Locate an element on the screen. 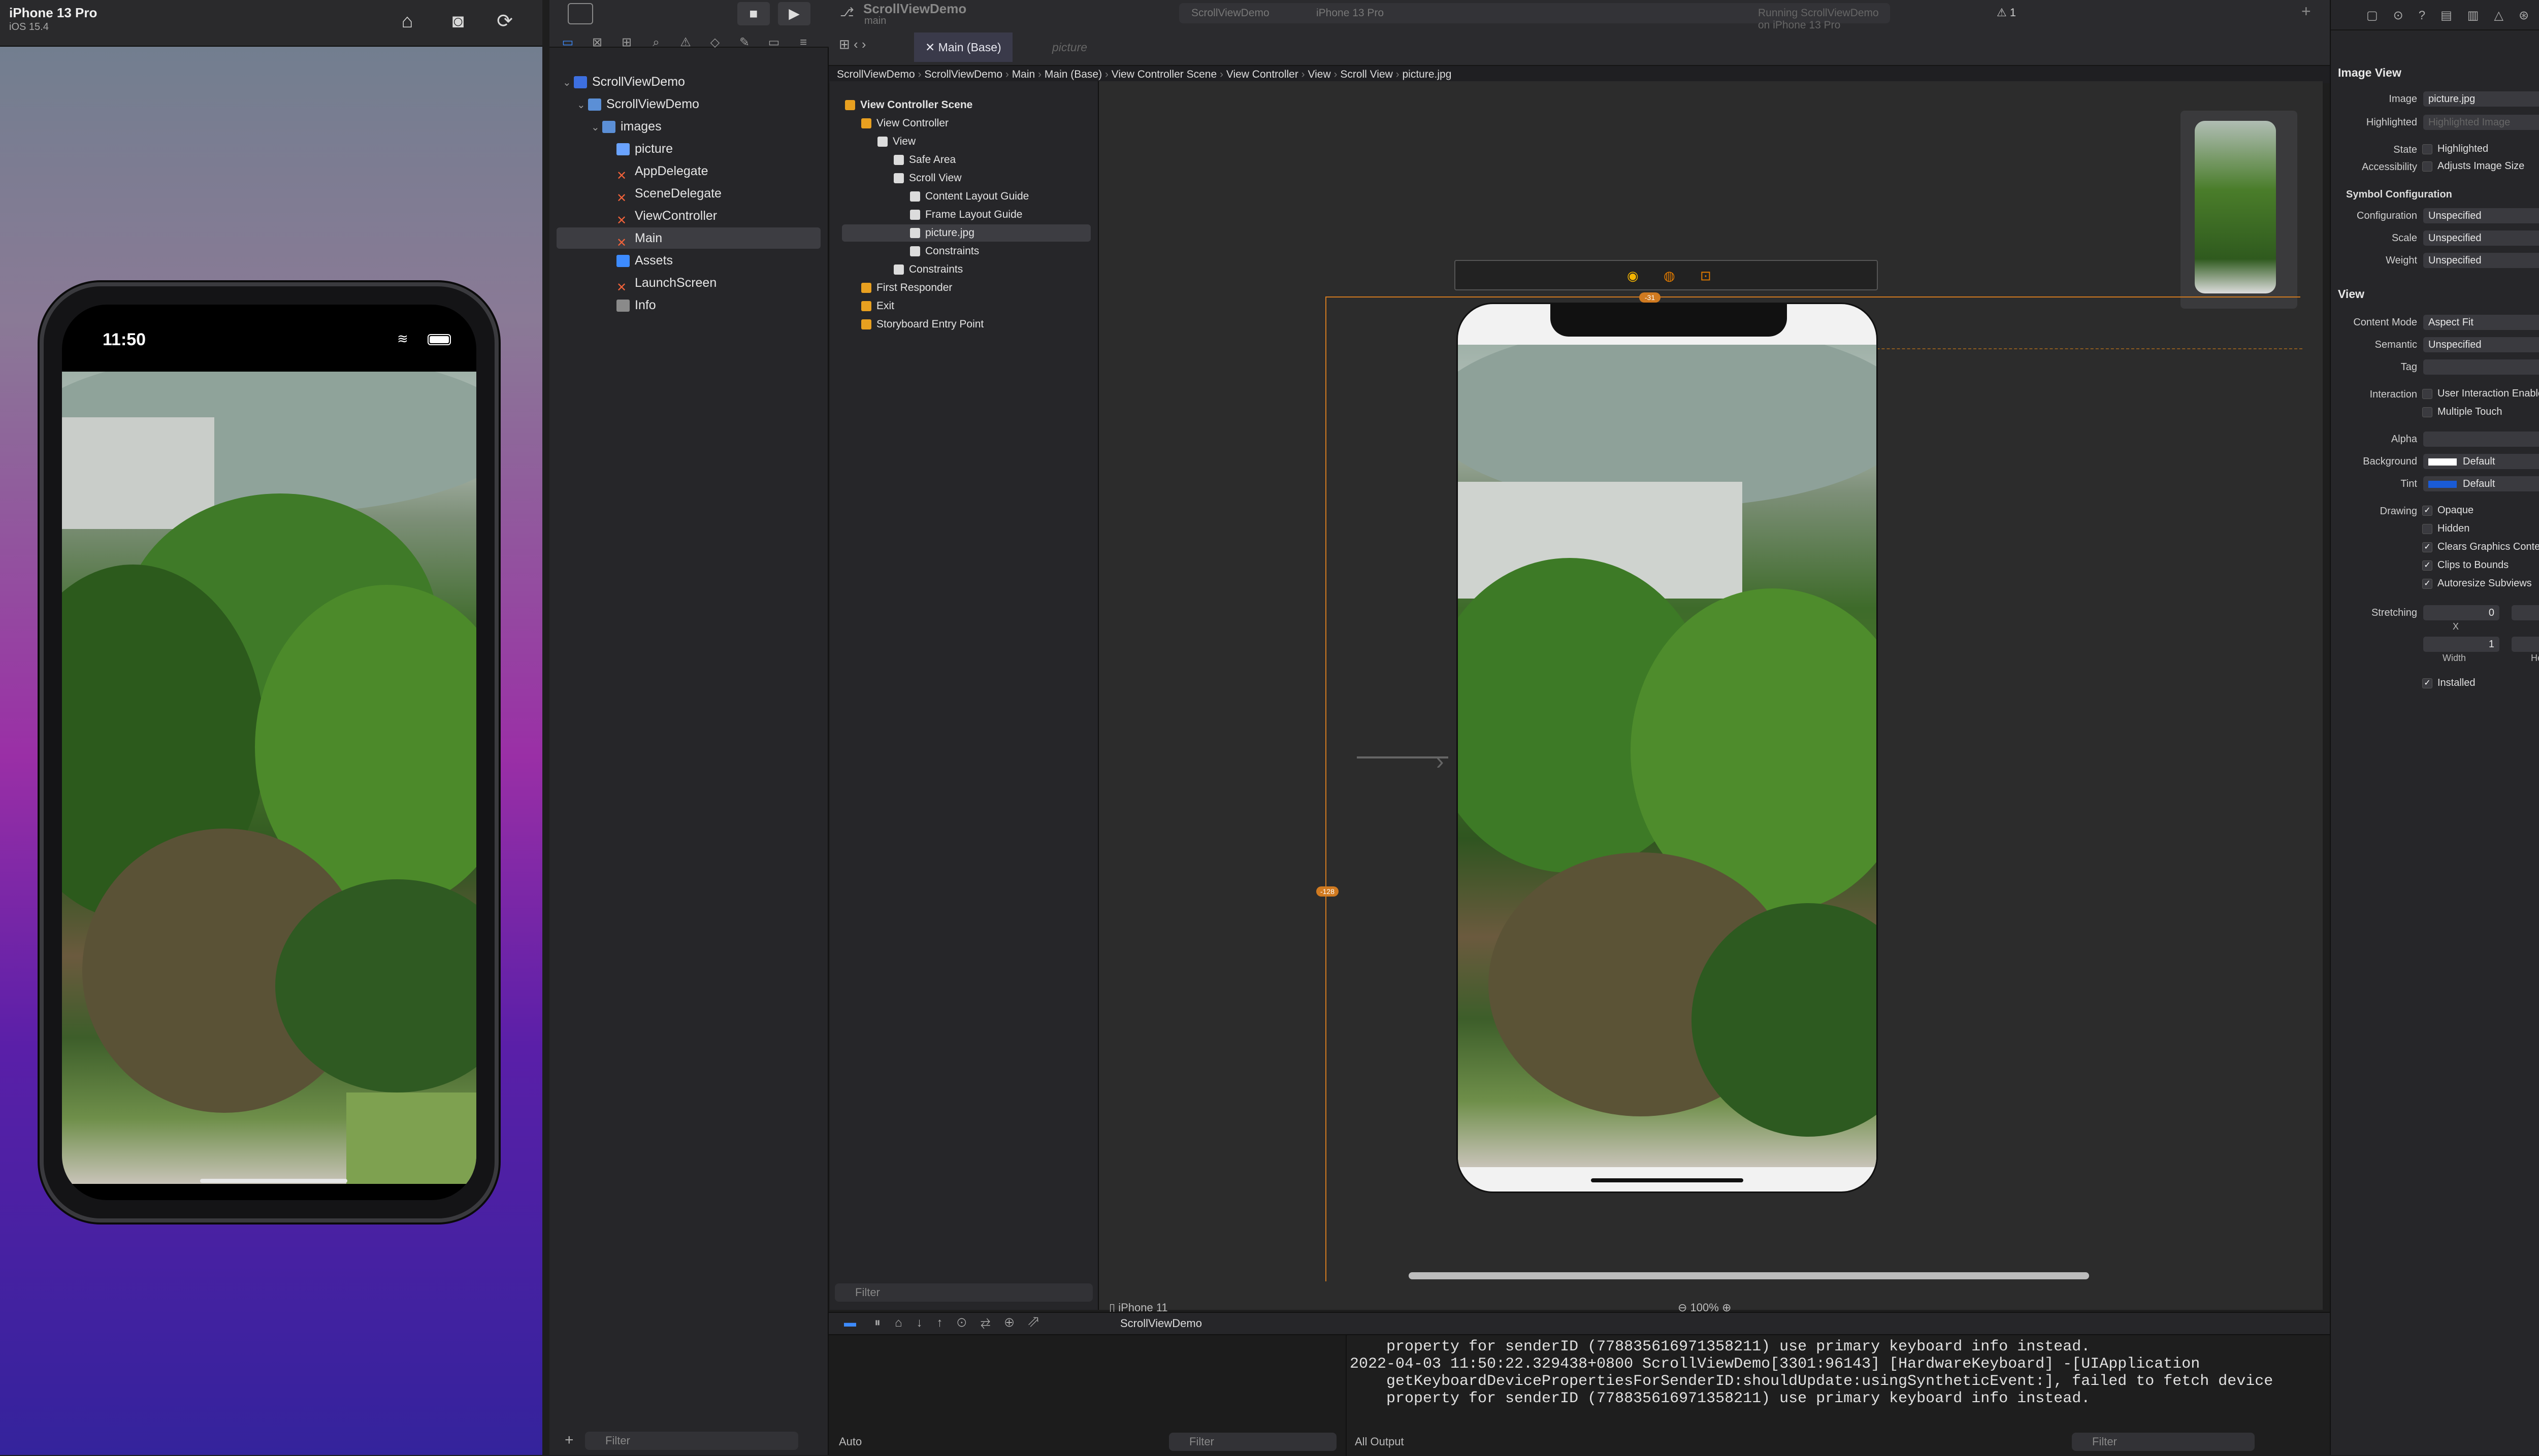  console-filter: Filter is located at coordinates (2164, 1442).